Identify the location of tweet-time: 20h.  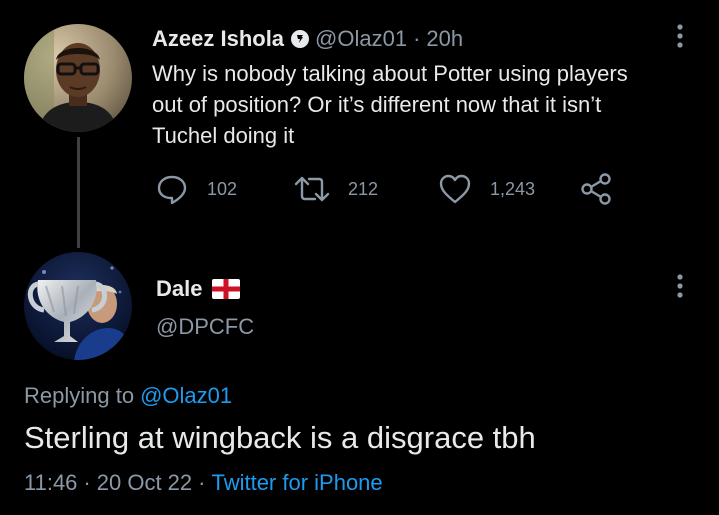
(444, 39).